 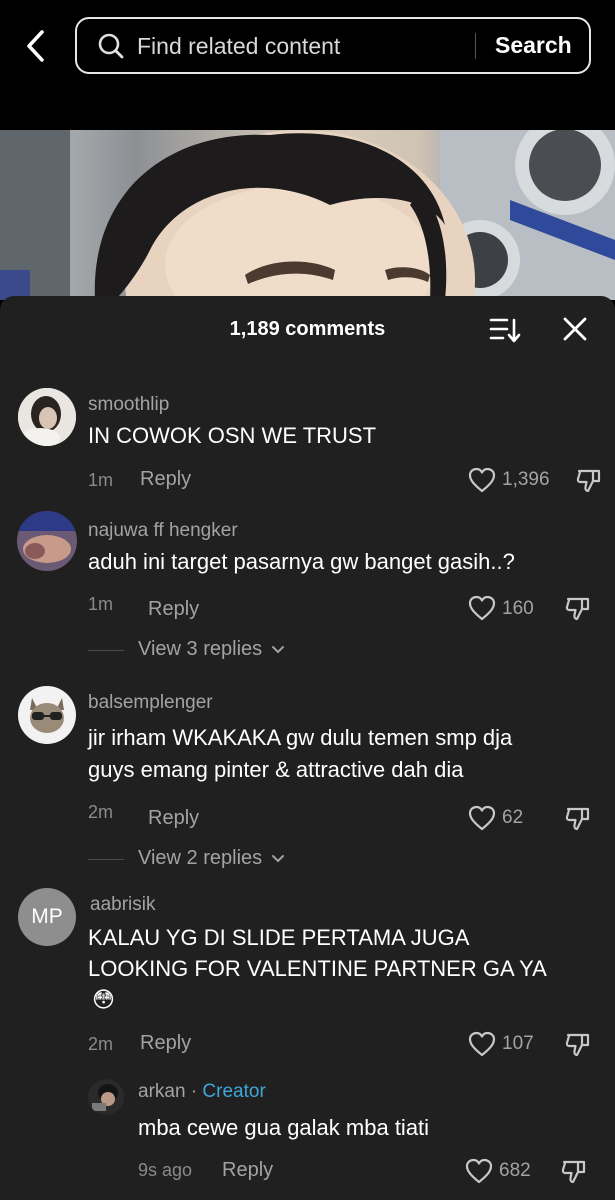 I want to click on search-input: Find related content Search, so click(x=333, y=45).